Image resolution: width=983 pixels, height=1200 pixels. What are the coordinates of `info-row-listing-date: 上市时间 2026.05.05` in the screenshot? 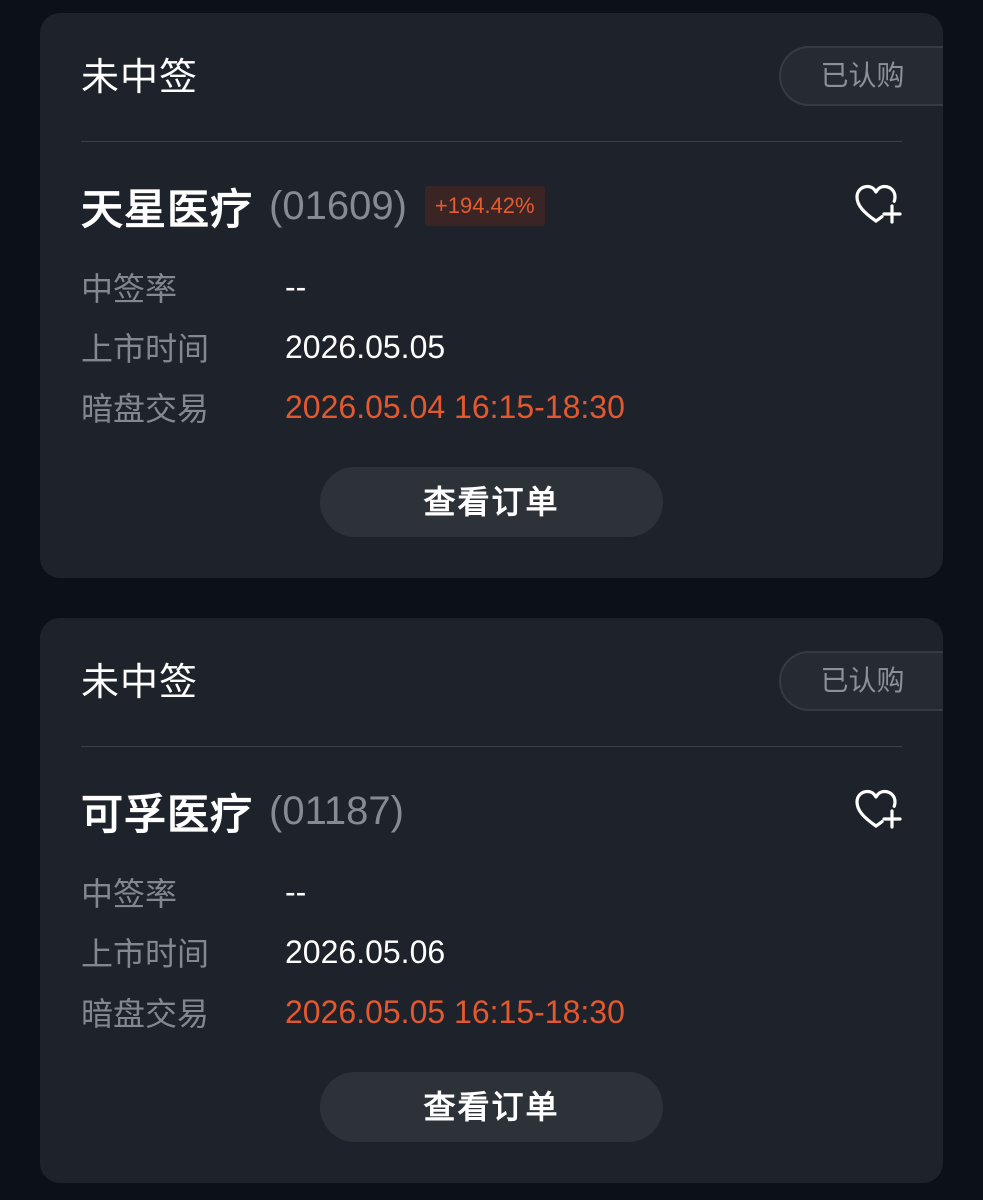 It's located at (263, 347).